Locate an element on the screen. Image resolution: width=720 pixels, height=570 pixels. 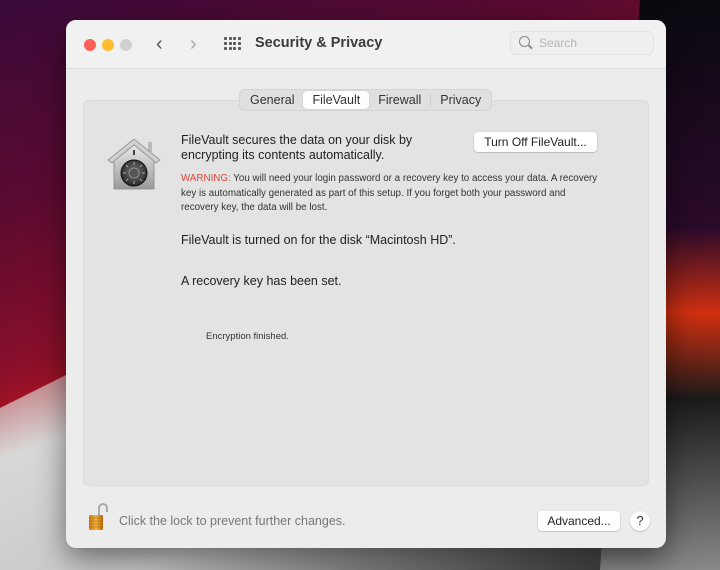
zoom-button is located at coordinates (126, 45).